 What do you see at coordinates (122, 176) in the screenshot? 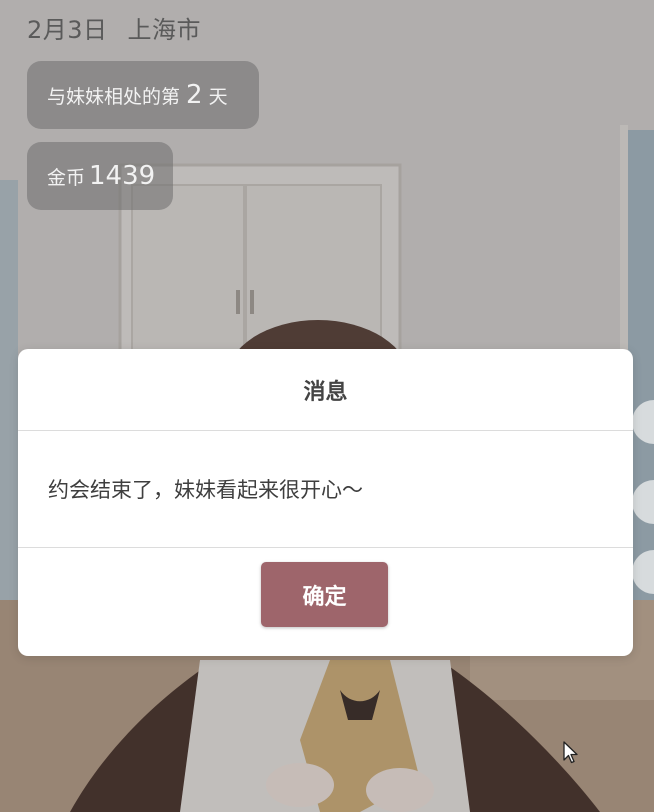
I see `coins-value: 1439` at bounding box center [122, 176].